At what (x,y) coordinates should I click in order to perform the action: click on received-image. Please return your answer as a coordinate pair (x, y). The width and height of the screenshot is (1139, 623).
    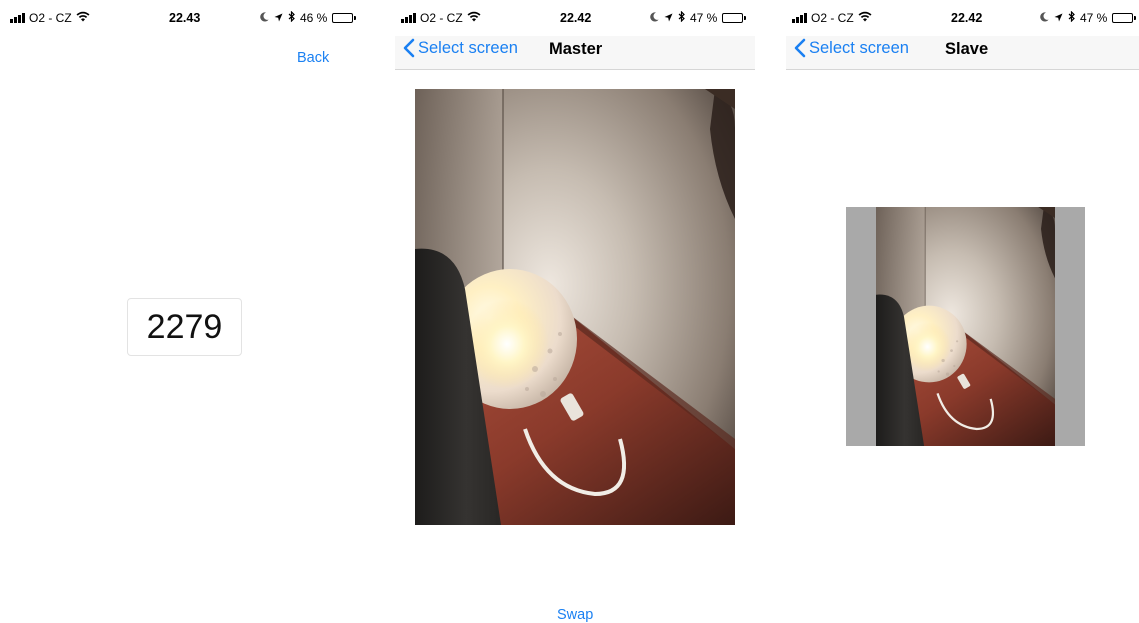
    Looking at the image, I should click on (965, 326).